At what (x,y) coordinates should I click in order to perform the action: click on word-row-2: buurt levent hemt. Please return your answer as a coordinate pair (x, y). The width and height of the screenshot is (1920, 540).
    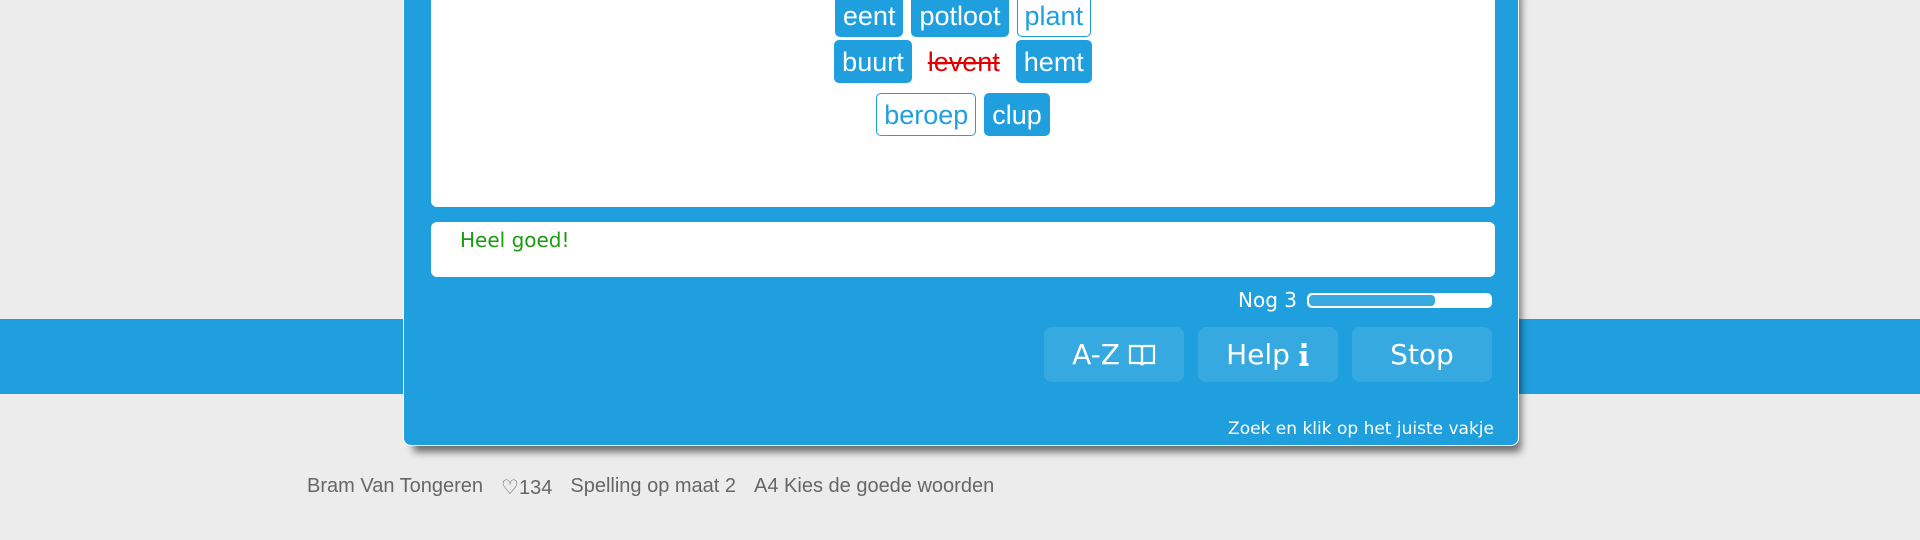
    Looking at the image, I should click on (963, 61).